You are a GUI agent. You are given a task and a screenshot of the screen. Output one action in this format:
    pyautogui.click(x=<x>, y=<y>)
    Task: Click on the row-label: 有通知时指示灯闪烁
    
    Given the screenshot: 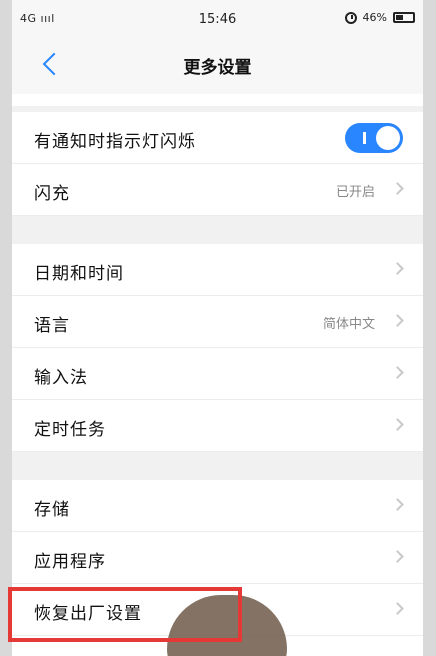 What is the action you would take?
    pyautogui.click(x=115, y=142)
    